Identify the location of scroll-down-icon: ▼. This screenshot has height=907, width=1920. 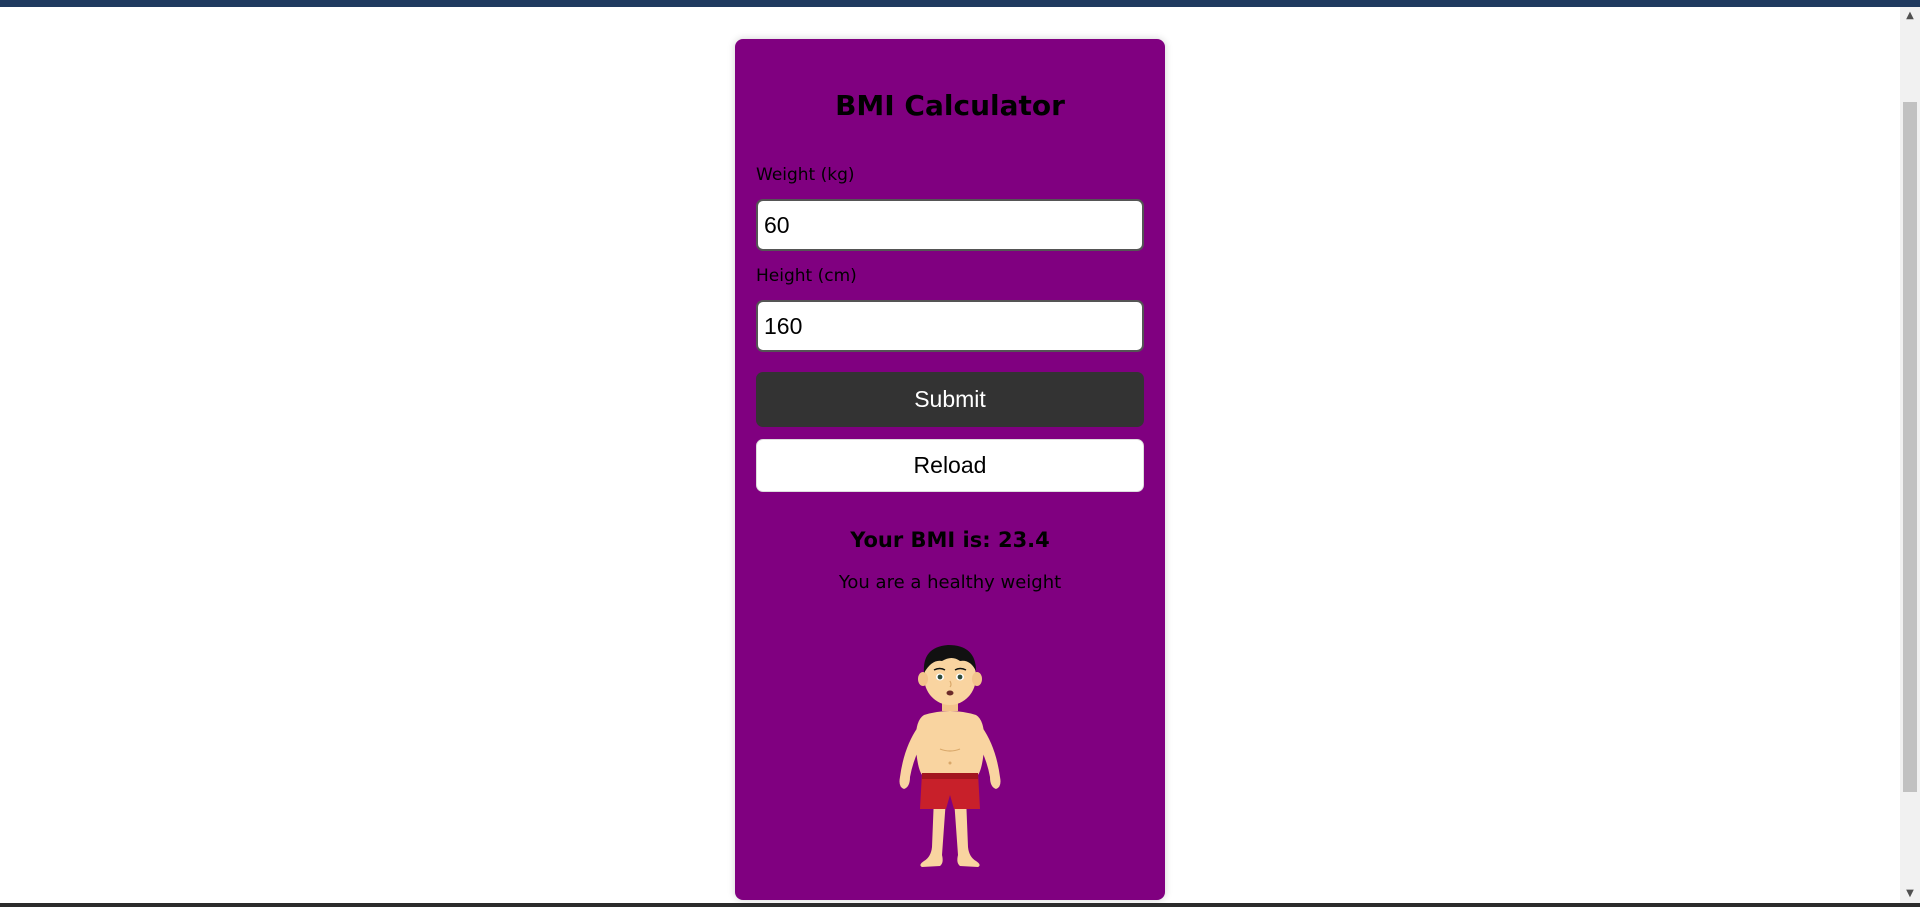
(1910, 894).